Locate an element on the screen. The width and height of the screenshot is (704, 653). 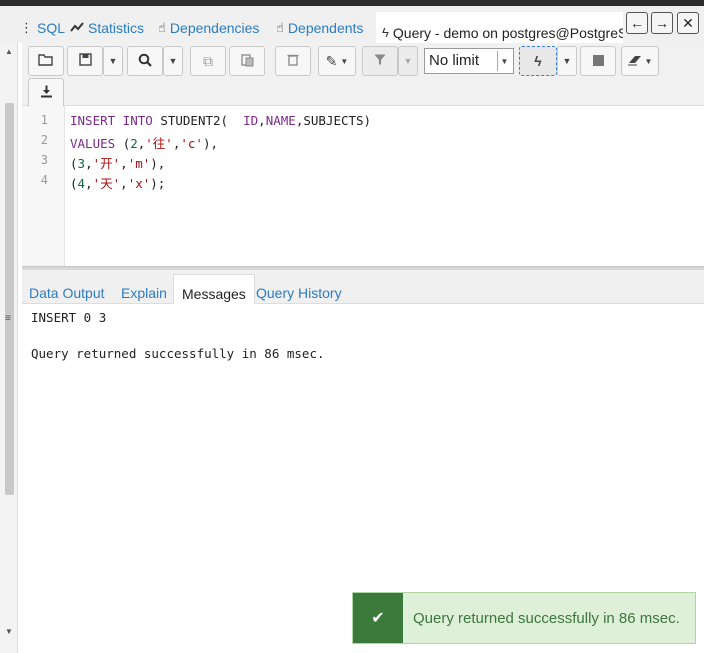
floppy-disk-icon is located at coordinates (85, 61).